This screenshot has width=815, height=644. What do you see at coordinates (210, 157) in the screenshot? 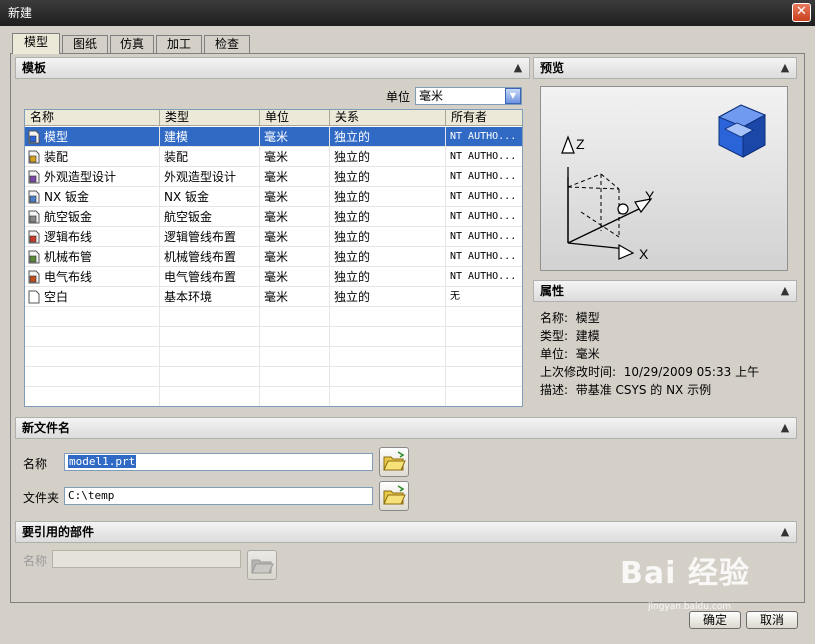
I see `table-cell-type: 装配` at bounding box center [210, 157].